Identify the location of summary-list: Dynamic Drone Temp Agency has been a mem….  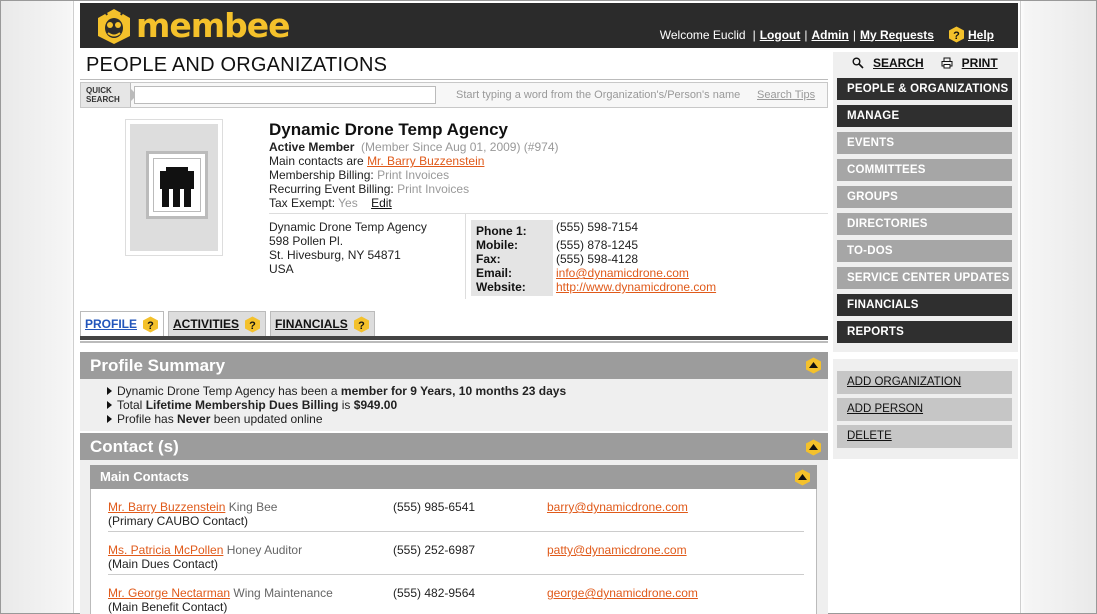
(454, 402).